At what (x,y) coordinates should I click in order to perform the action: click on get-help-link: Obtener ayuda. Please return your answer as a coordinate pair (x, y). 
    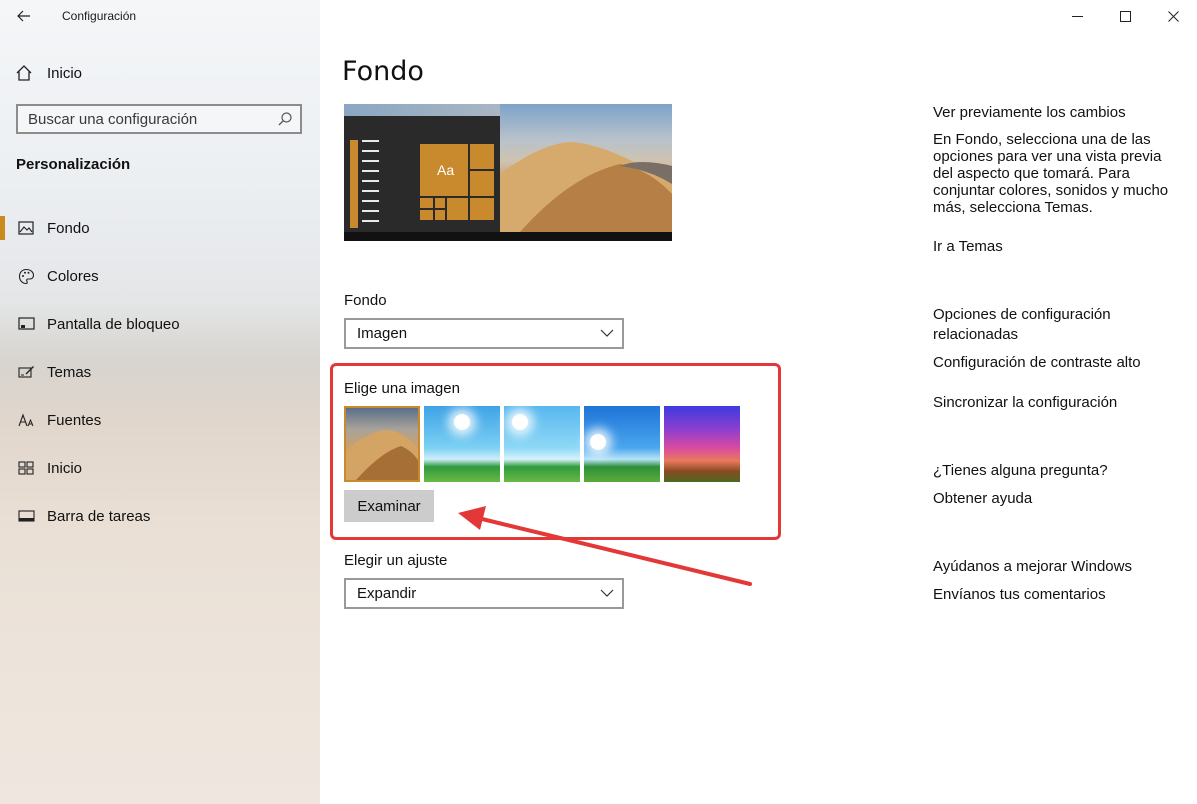
    Looking at the image, I should click on (1058, 498).